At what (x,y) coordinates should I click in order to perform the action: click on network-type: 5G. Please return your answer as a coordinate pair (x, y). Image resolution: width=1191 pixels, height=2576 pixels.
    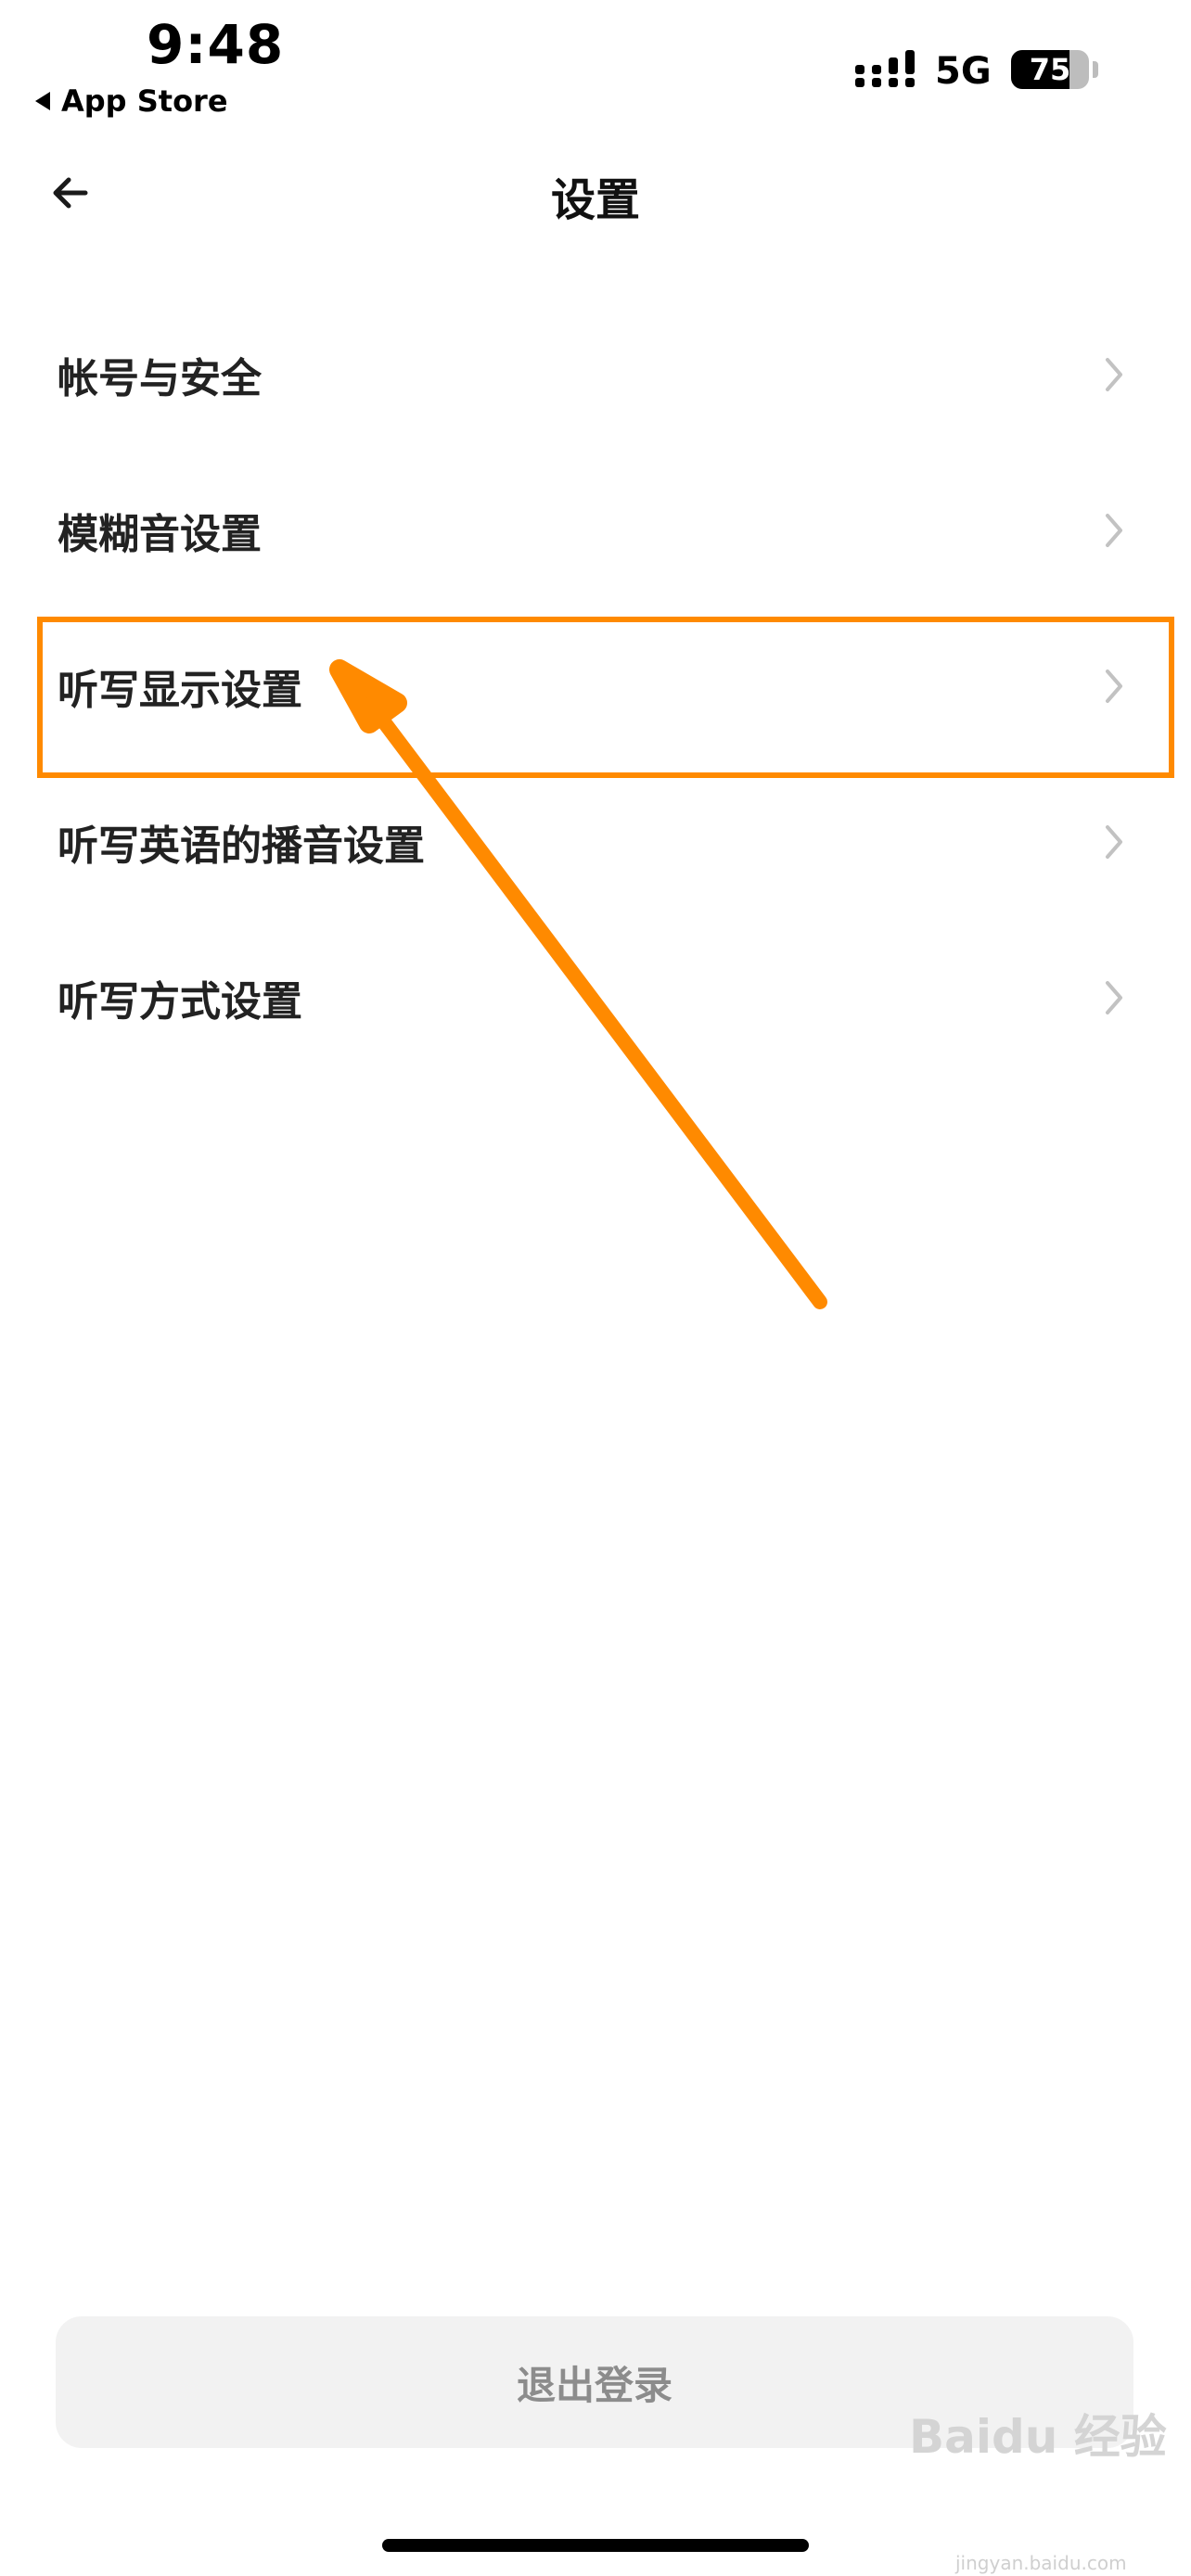
    Looking at the image, I should click on (963, 71).